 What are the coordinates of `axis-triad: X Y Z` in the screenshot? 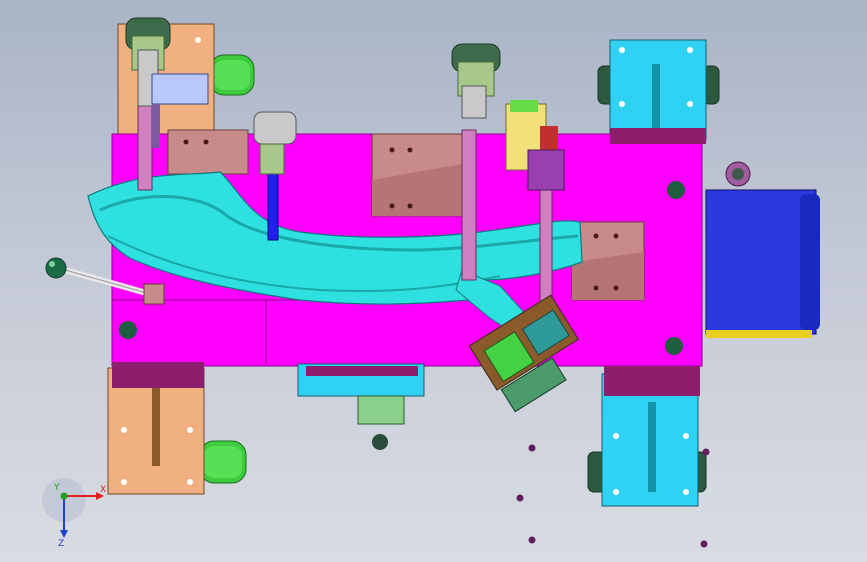 It's located at (74, 513).